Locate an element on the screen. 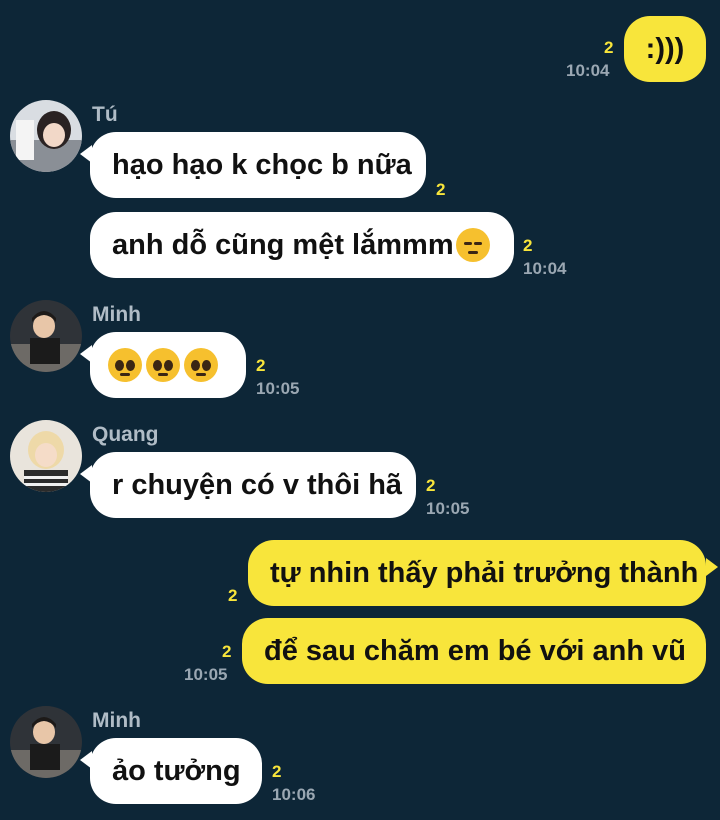 The width and height of the screenshot is (720, 820). message-bubble-incoming: hạo hạo k chọc b nữa is located at coordinates (258, 165).